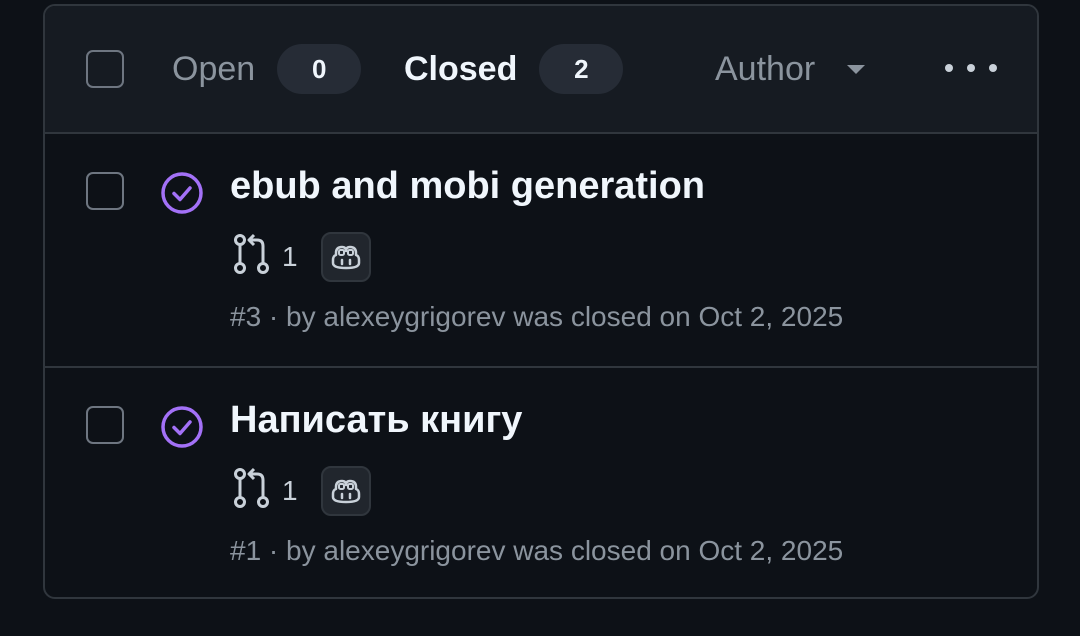 This screenshot has width=1080, height=636. I want to click on author-filter-label: Author, so click(765, 68).